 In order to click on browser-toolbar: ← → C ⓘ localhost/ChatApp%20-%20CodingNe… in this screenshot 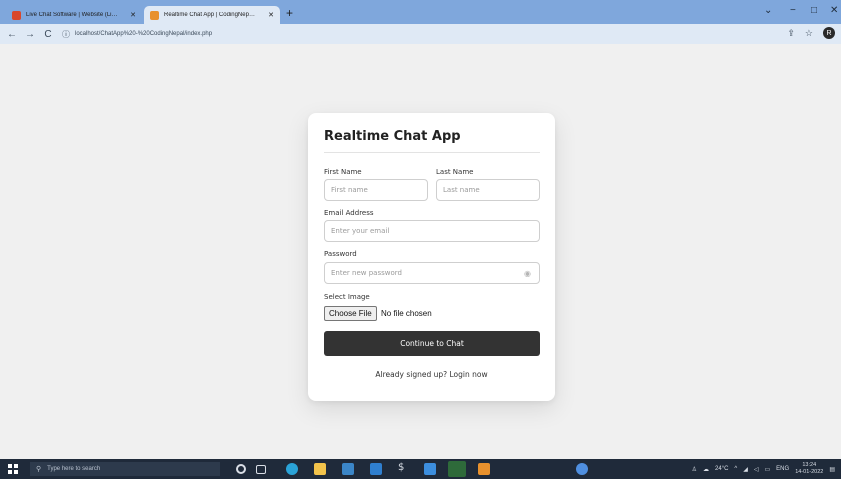, I will do `click(420, 34)`.